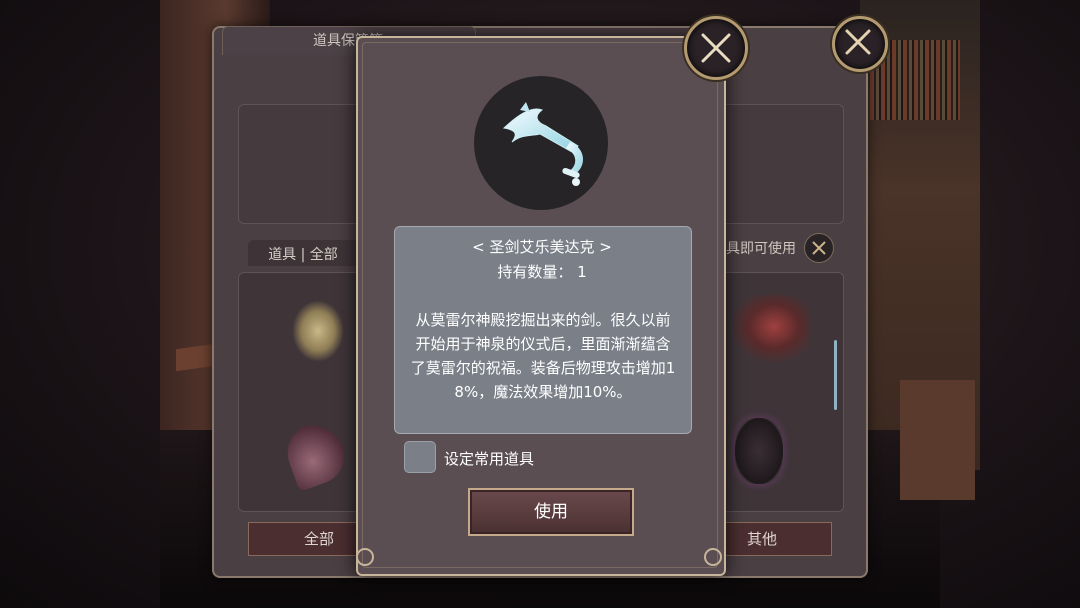 The width and height of the screenshot is (1080, 608). What do you see at coordinates (819, 248) in the screenshot?
I see `hint-close-icon` at bounding box center [819, 248].